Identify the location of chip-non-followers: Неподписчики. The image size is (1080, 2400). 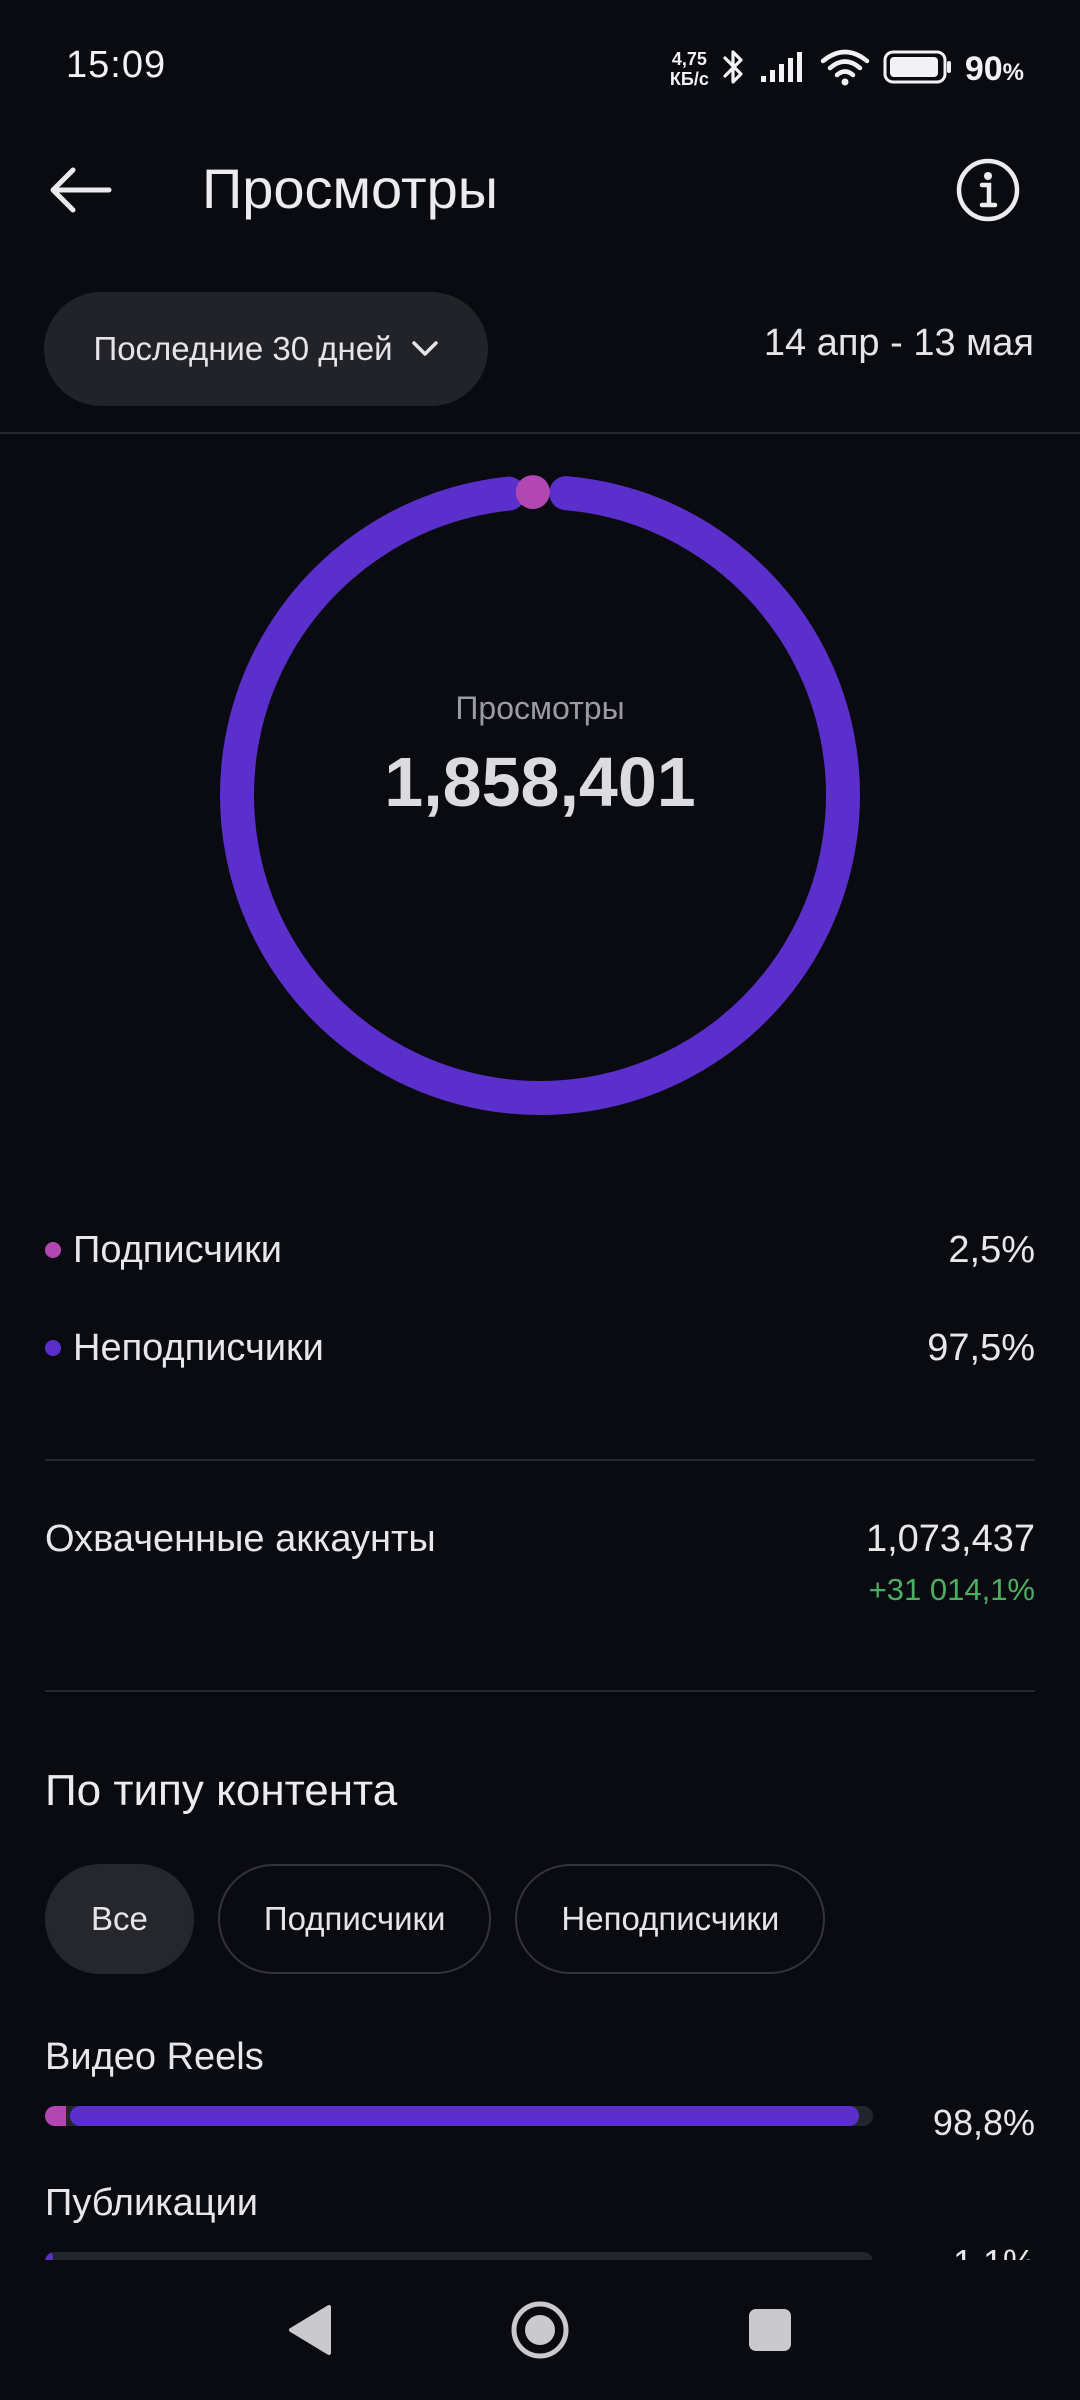
(670, 1919).